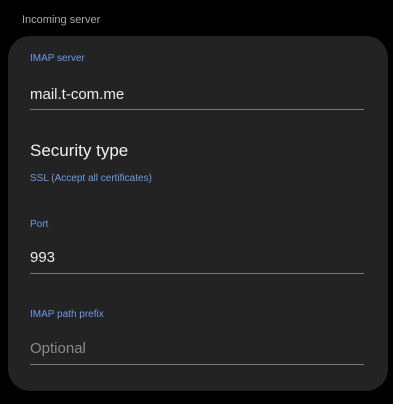  I want to click on imap-path-prefix-label: IMAP path prefix, so click(67, 314).